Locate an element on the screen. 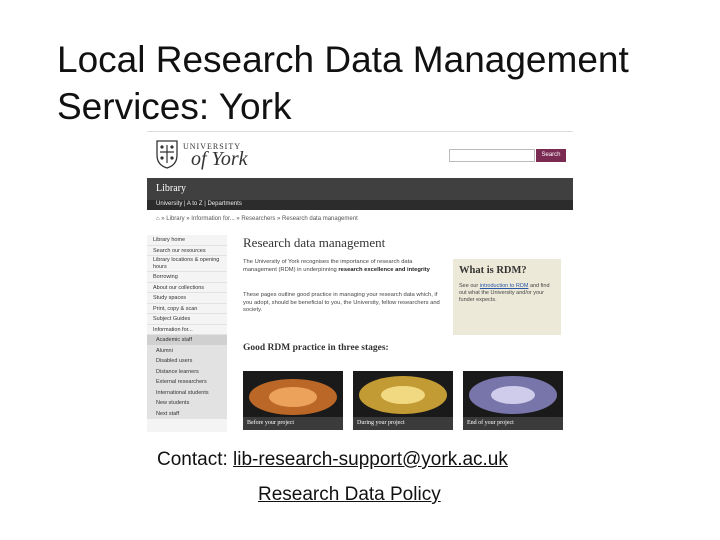 This screenshot has width=720, height=540. sidebar-item: Borrowing is located at coordinates (187, 277).